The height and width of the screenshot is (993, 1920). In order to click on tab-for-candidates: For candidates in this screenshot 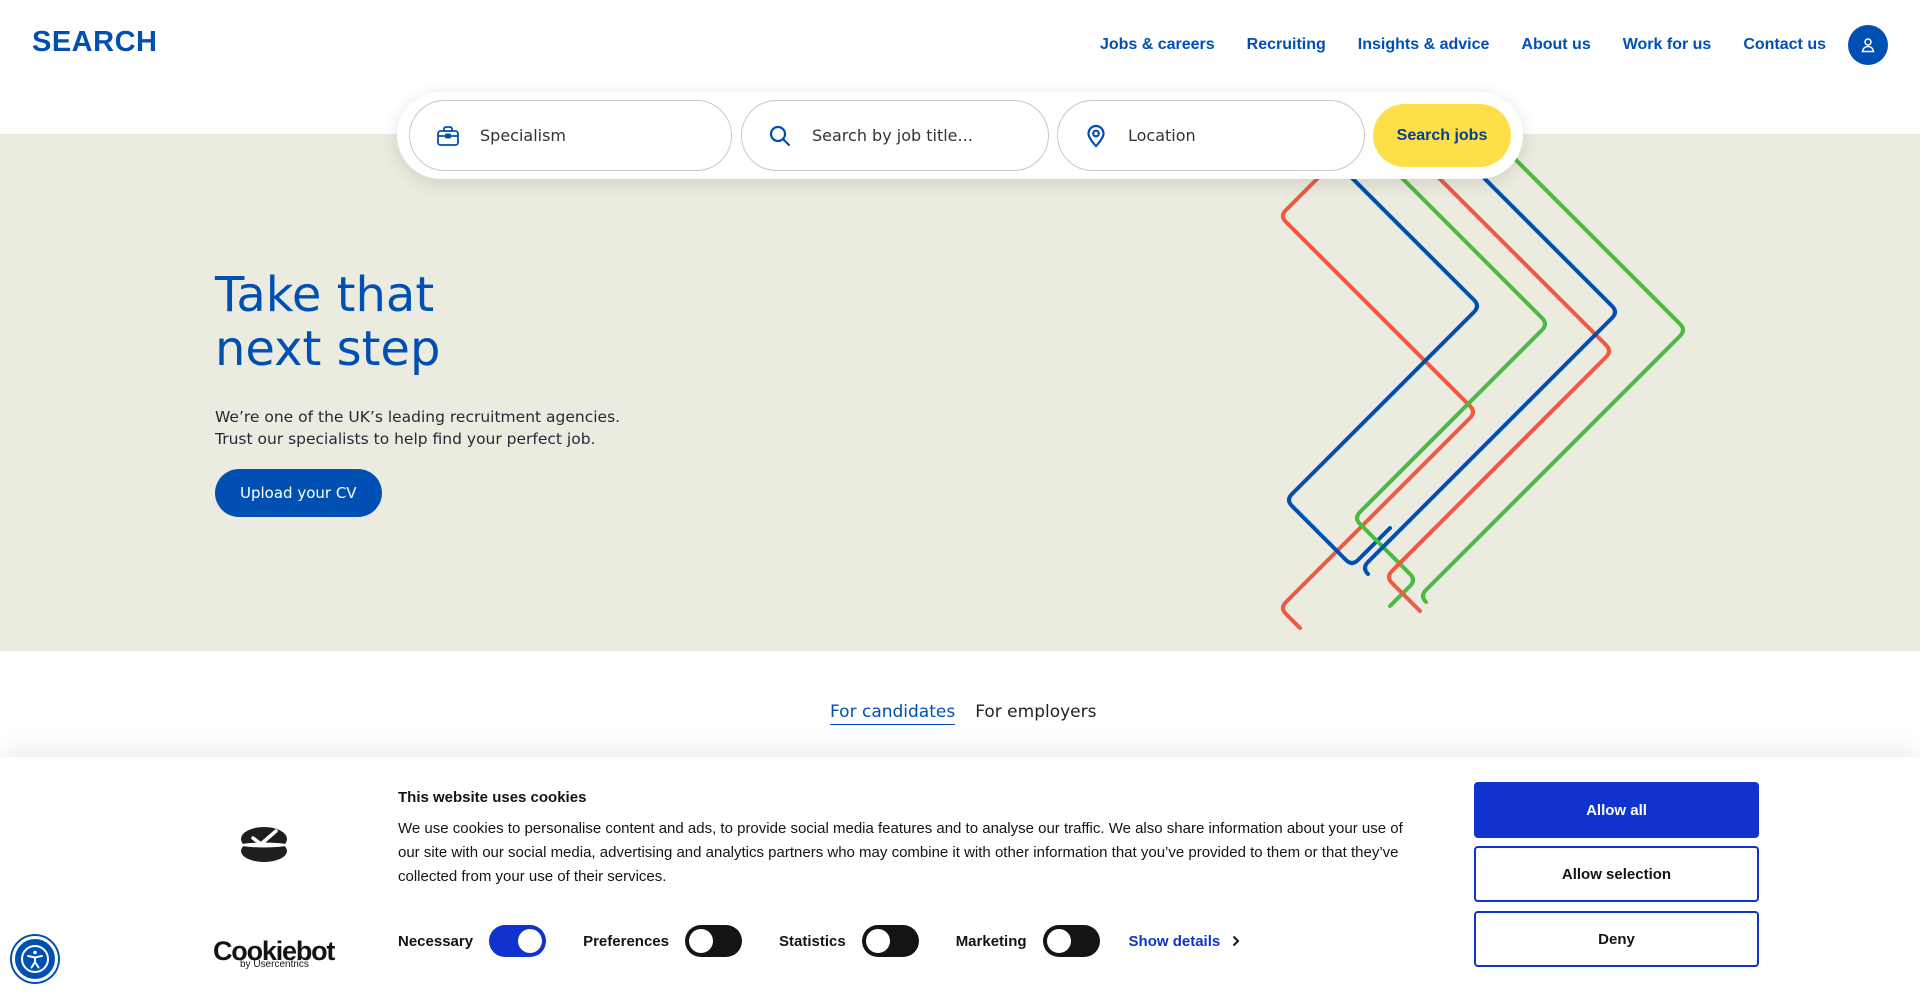, I will do `click(893, 713)`.